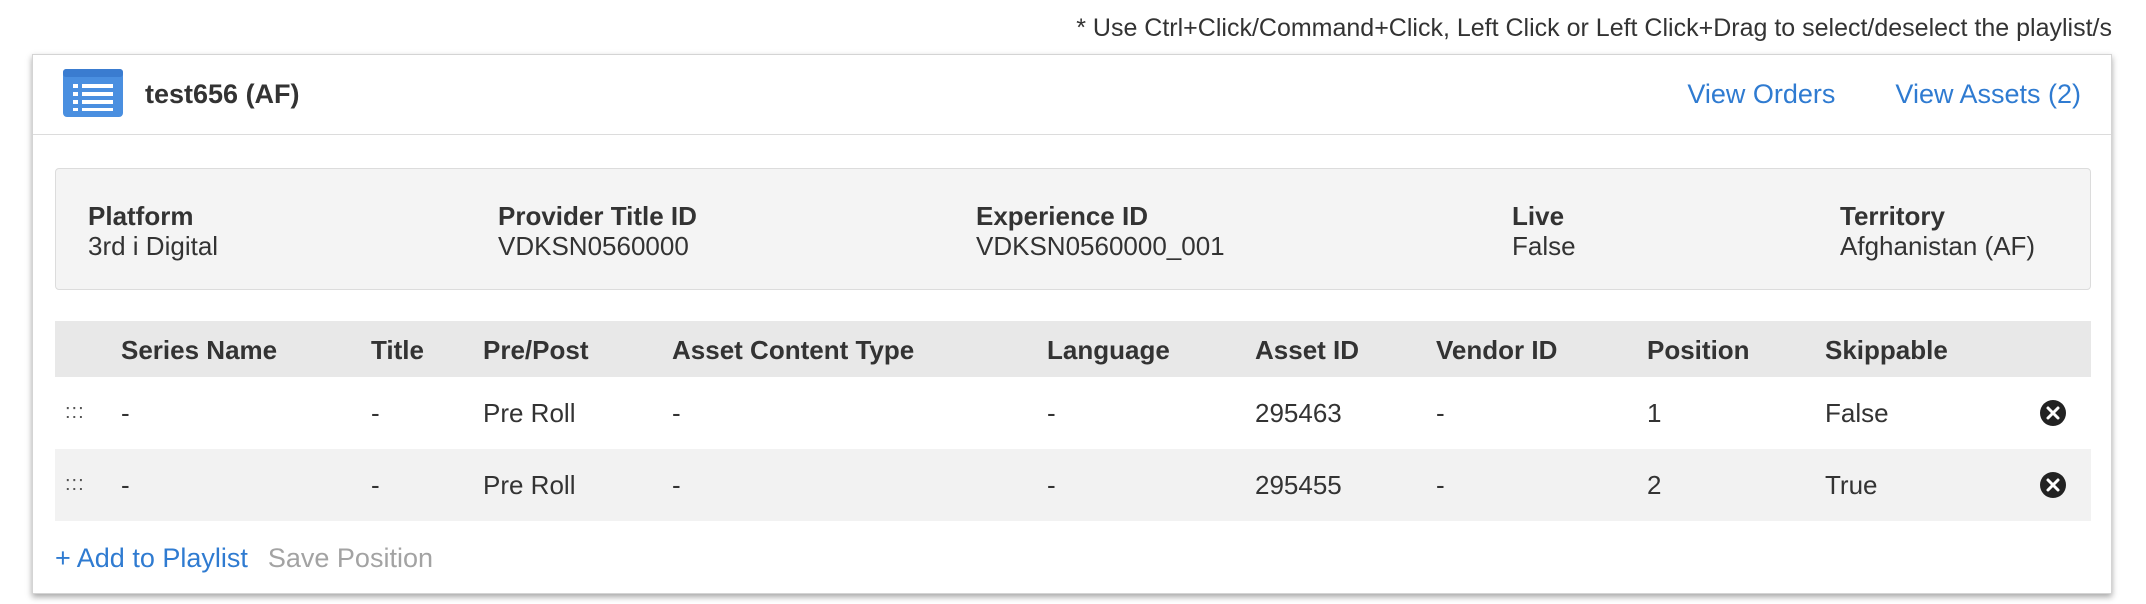  What do you see at coordinates (1988, 94) in the screenshot?
I see `view-assets-link: View Assets (2)` at bounding box center [1988, 94].